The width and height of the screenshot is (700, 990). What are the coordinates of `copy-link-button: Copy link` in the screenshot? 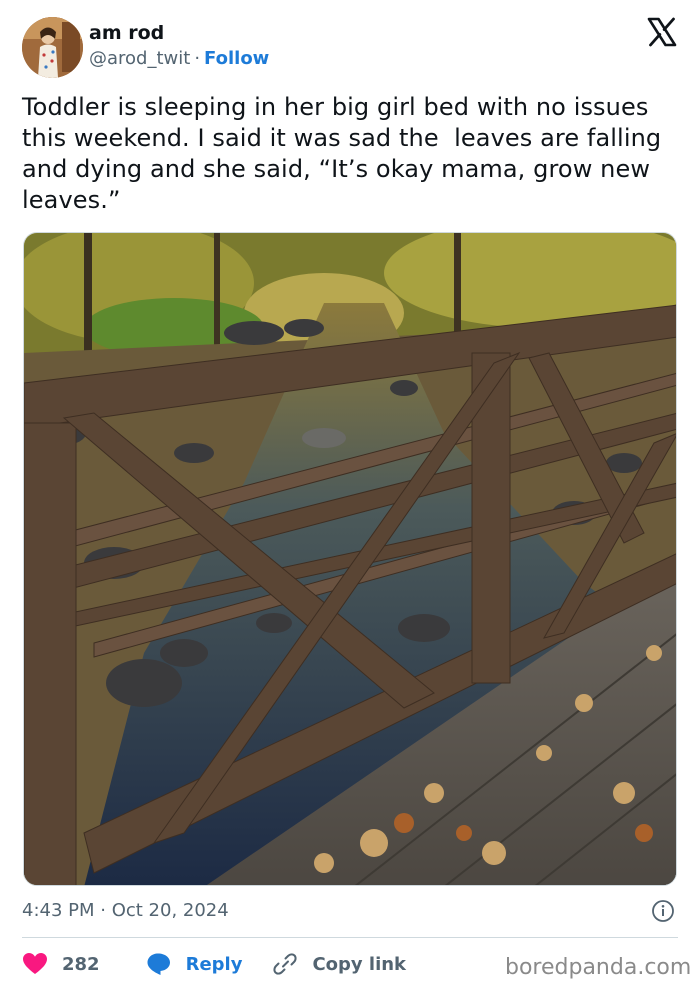 It's located at (339, 964).